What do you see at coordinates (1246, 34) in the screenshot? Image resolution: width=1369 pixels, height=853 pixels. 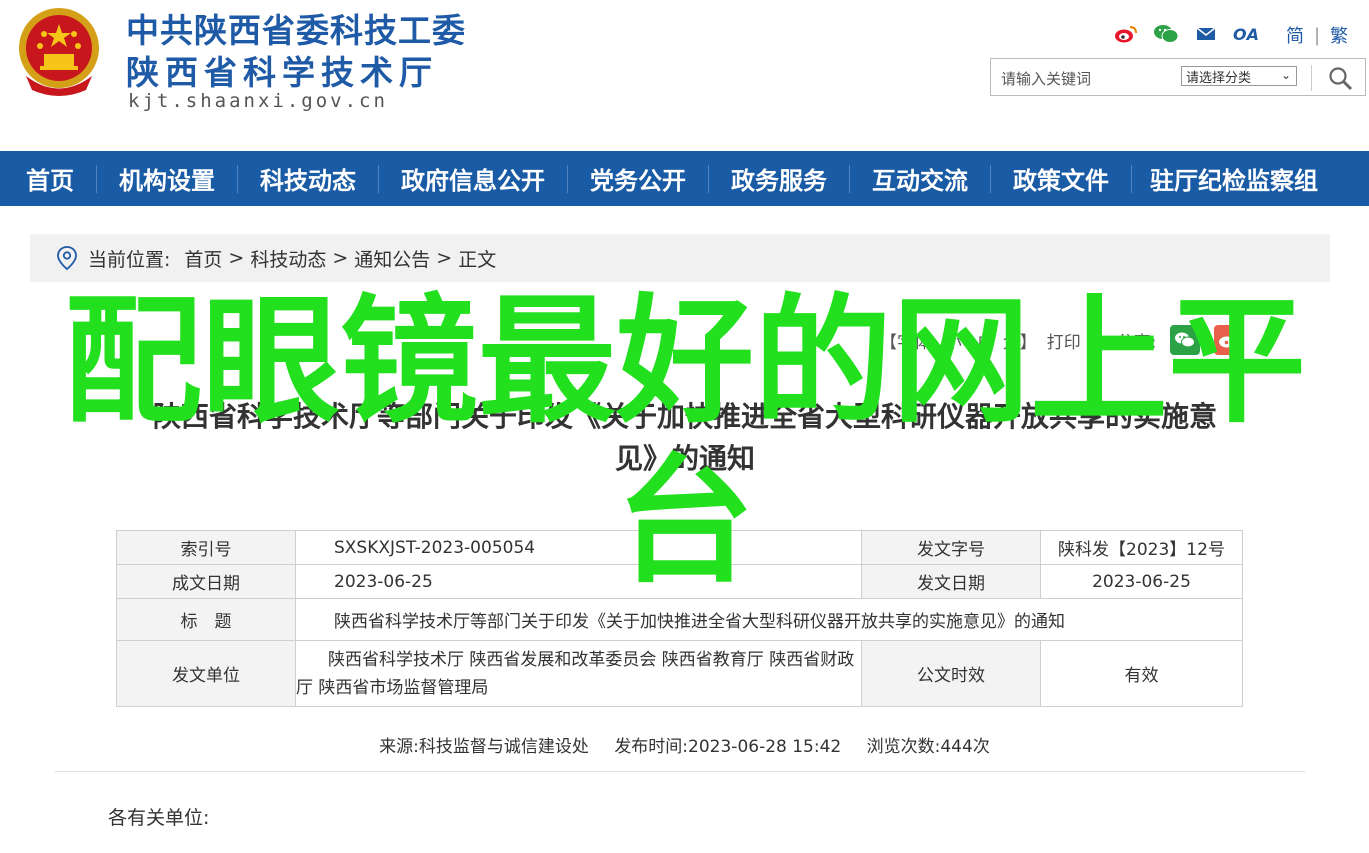 I see `oa-icon: OA` at bounding box center [1246, 34].